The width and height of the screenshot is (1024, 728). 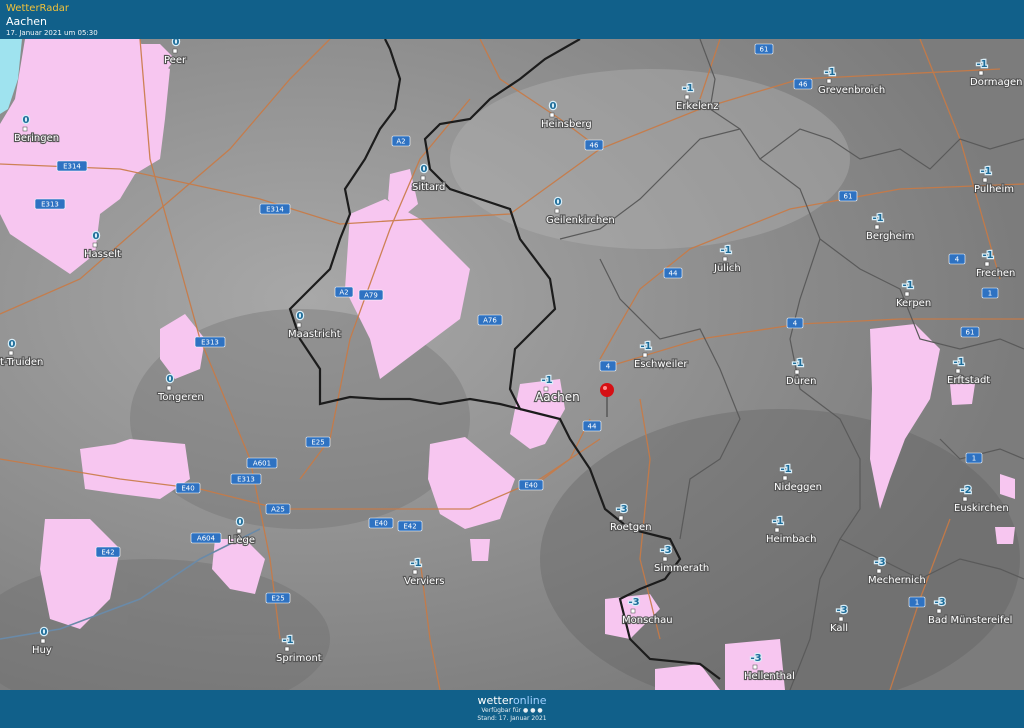 What do you see at coordinates (647, 620) in the screenshot?
I see `place-name: Monschau` at bounding box center [647, 620].